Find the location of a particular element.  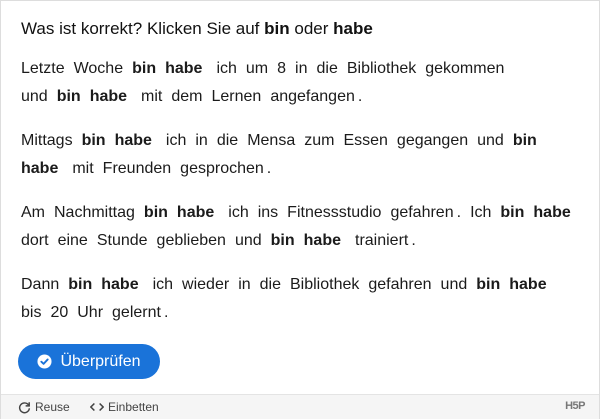

embed-label: Einbetten is located at coordinates (133, 407).